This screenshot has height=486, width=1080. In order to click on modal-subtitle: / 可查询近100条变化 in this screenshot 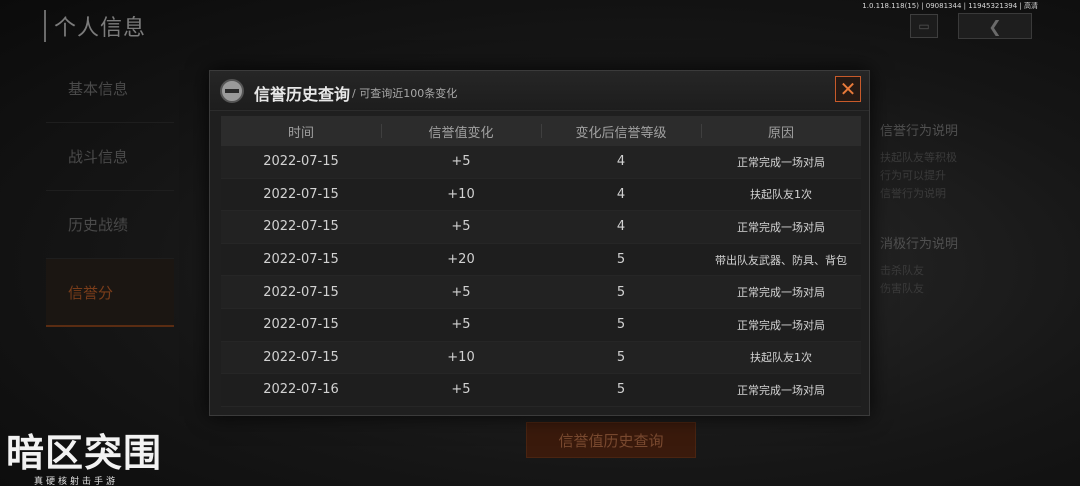, I will do `click(405, 93)`.